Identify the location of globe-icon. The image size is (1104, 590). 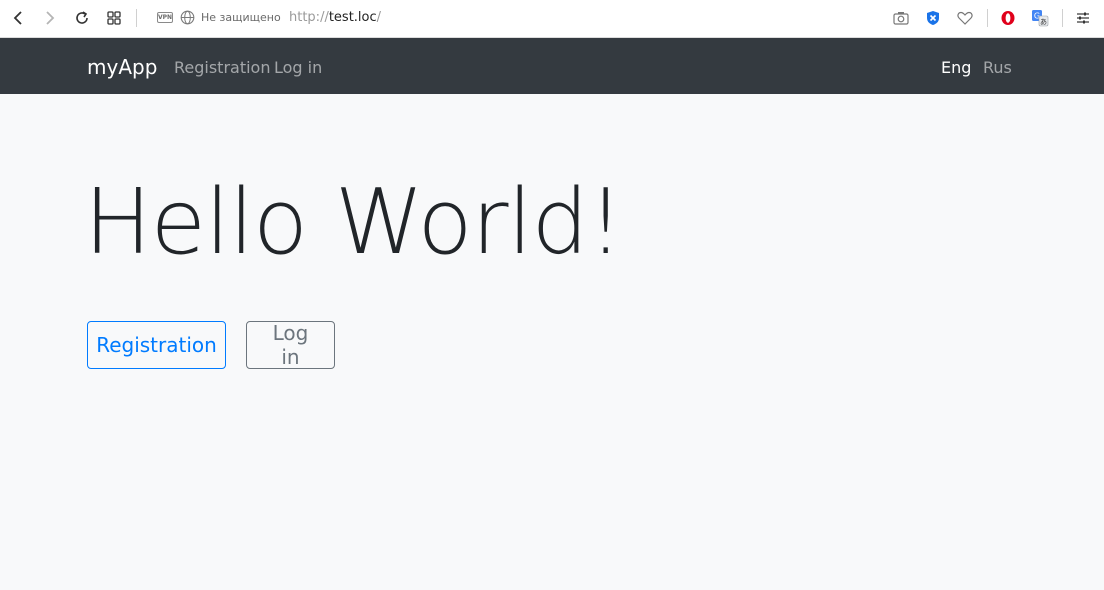
(187, 20).